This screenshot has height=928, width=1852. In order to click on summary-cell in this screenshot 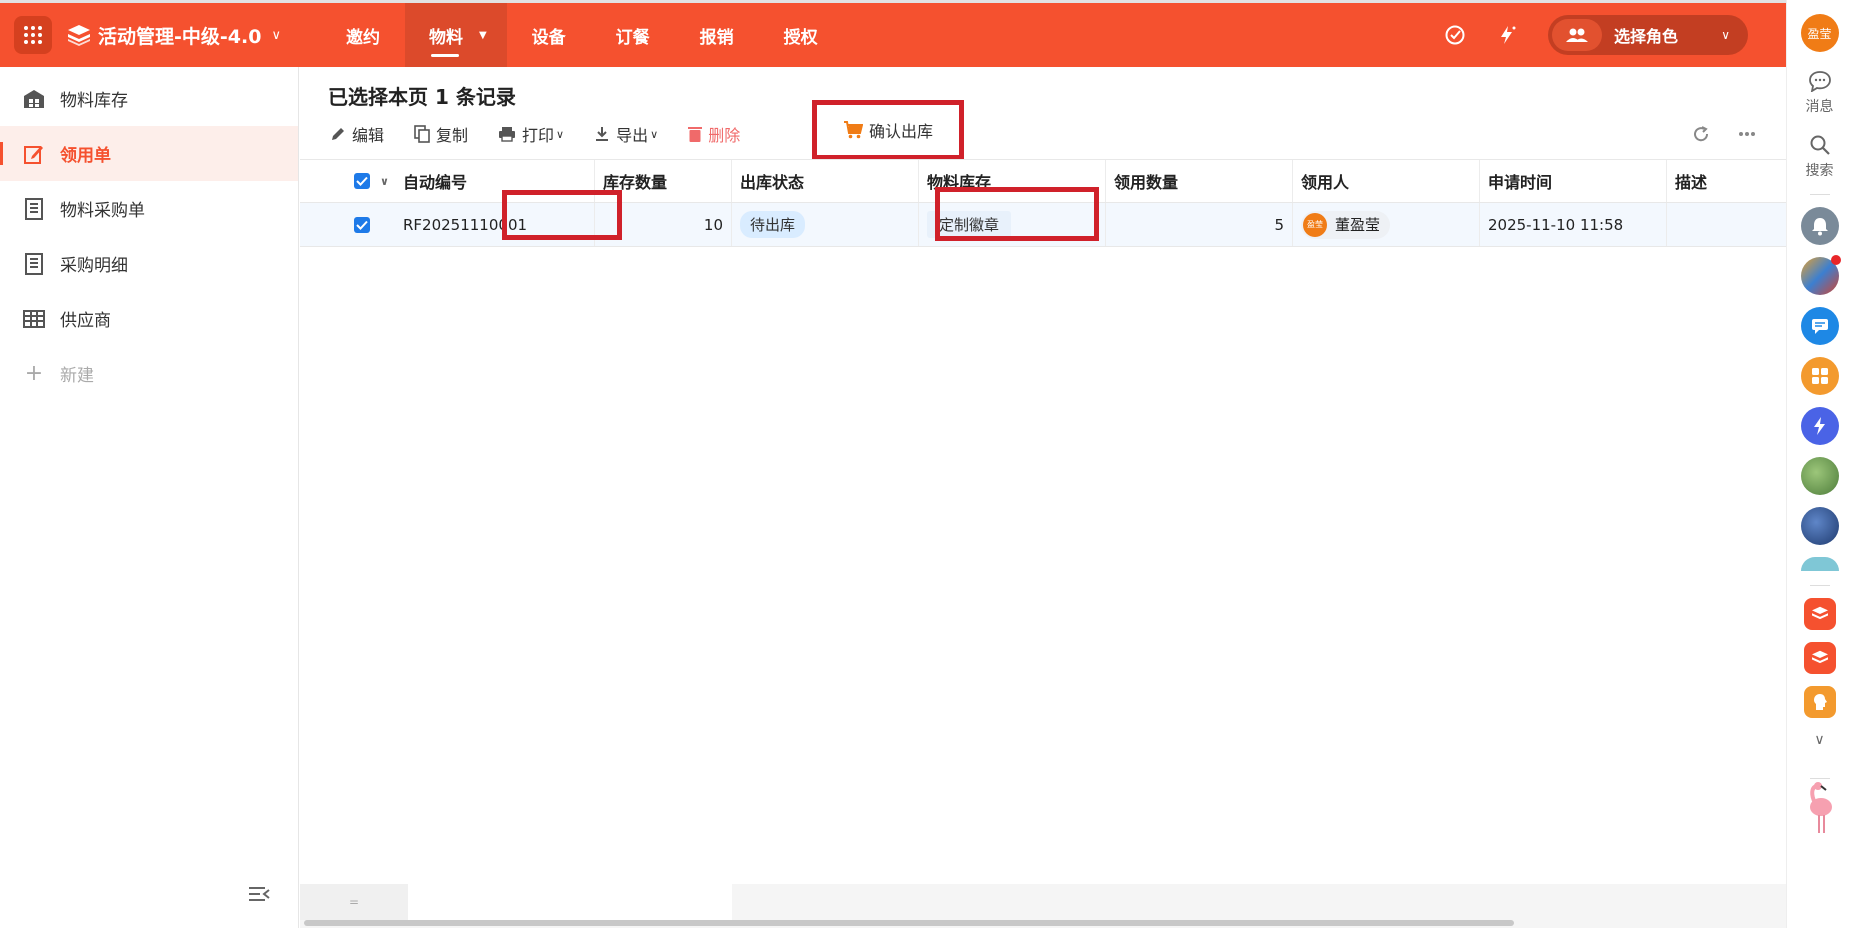, I will do `click(570, 902)`.